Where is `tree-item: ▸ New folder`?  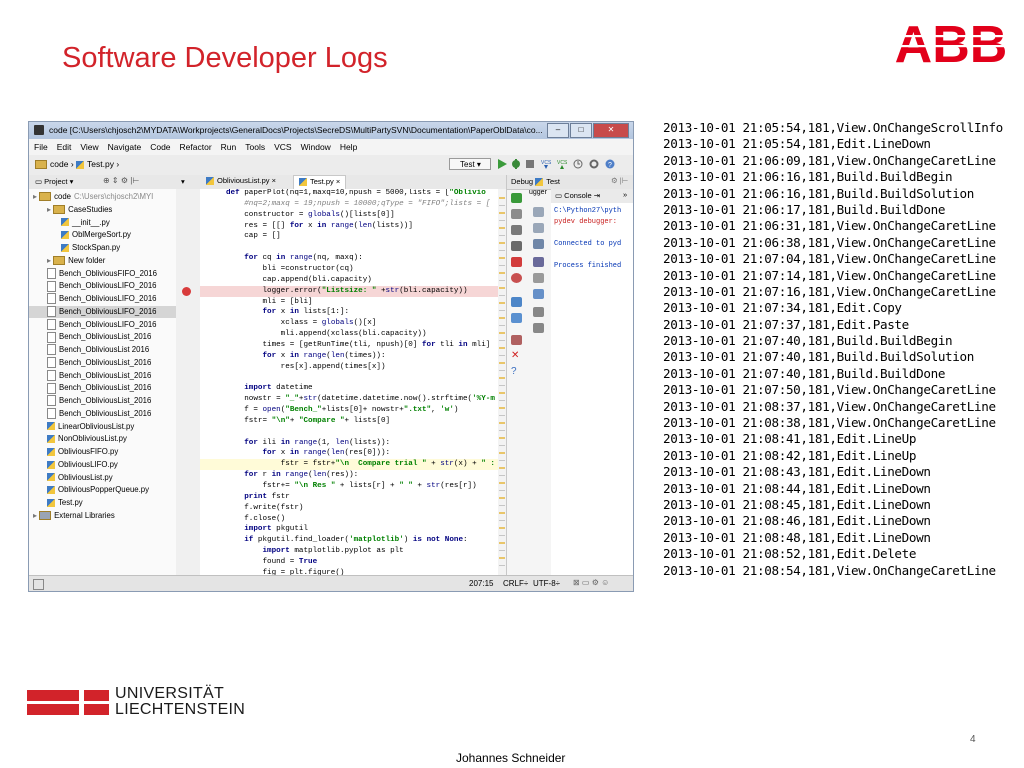
tree-item: ▸ New folder is located at coordinates (109, 261).